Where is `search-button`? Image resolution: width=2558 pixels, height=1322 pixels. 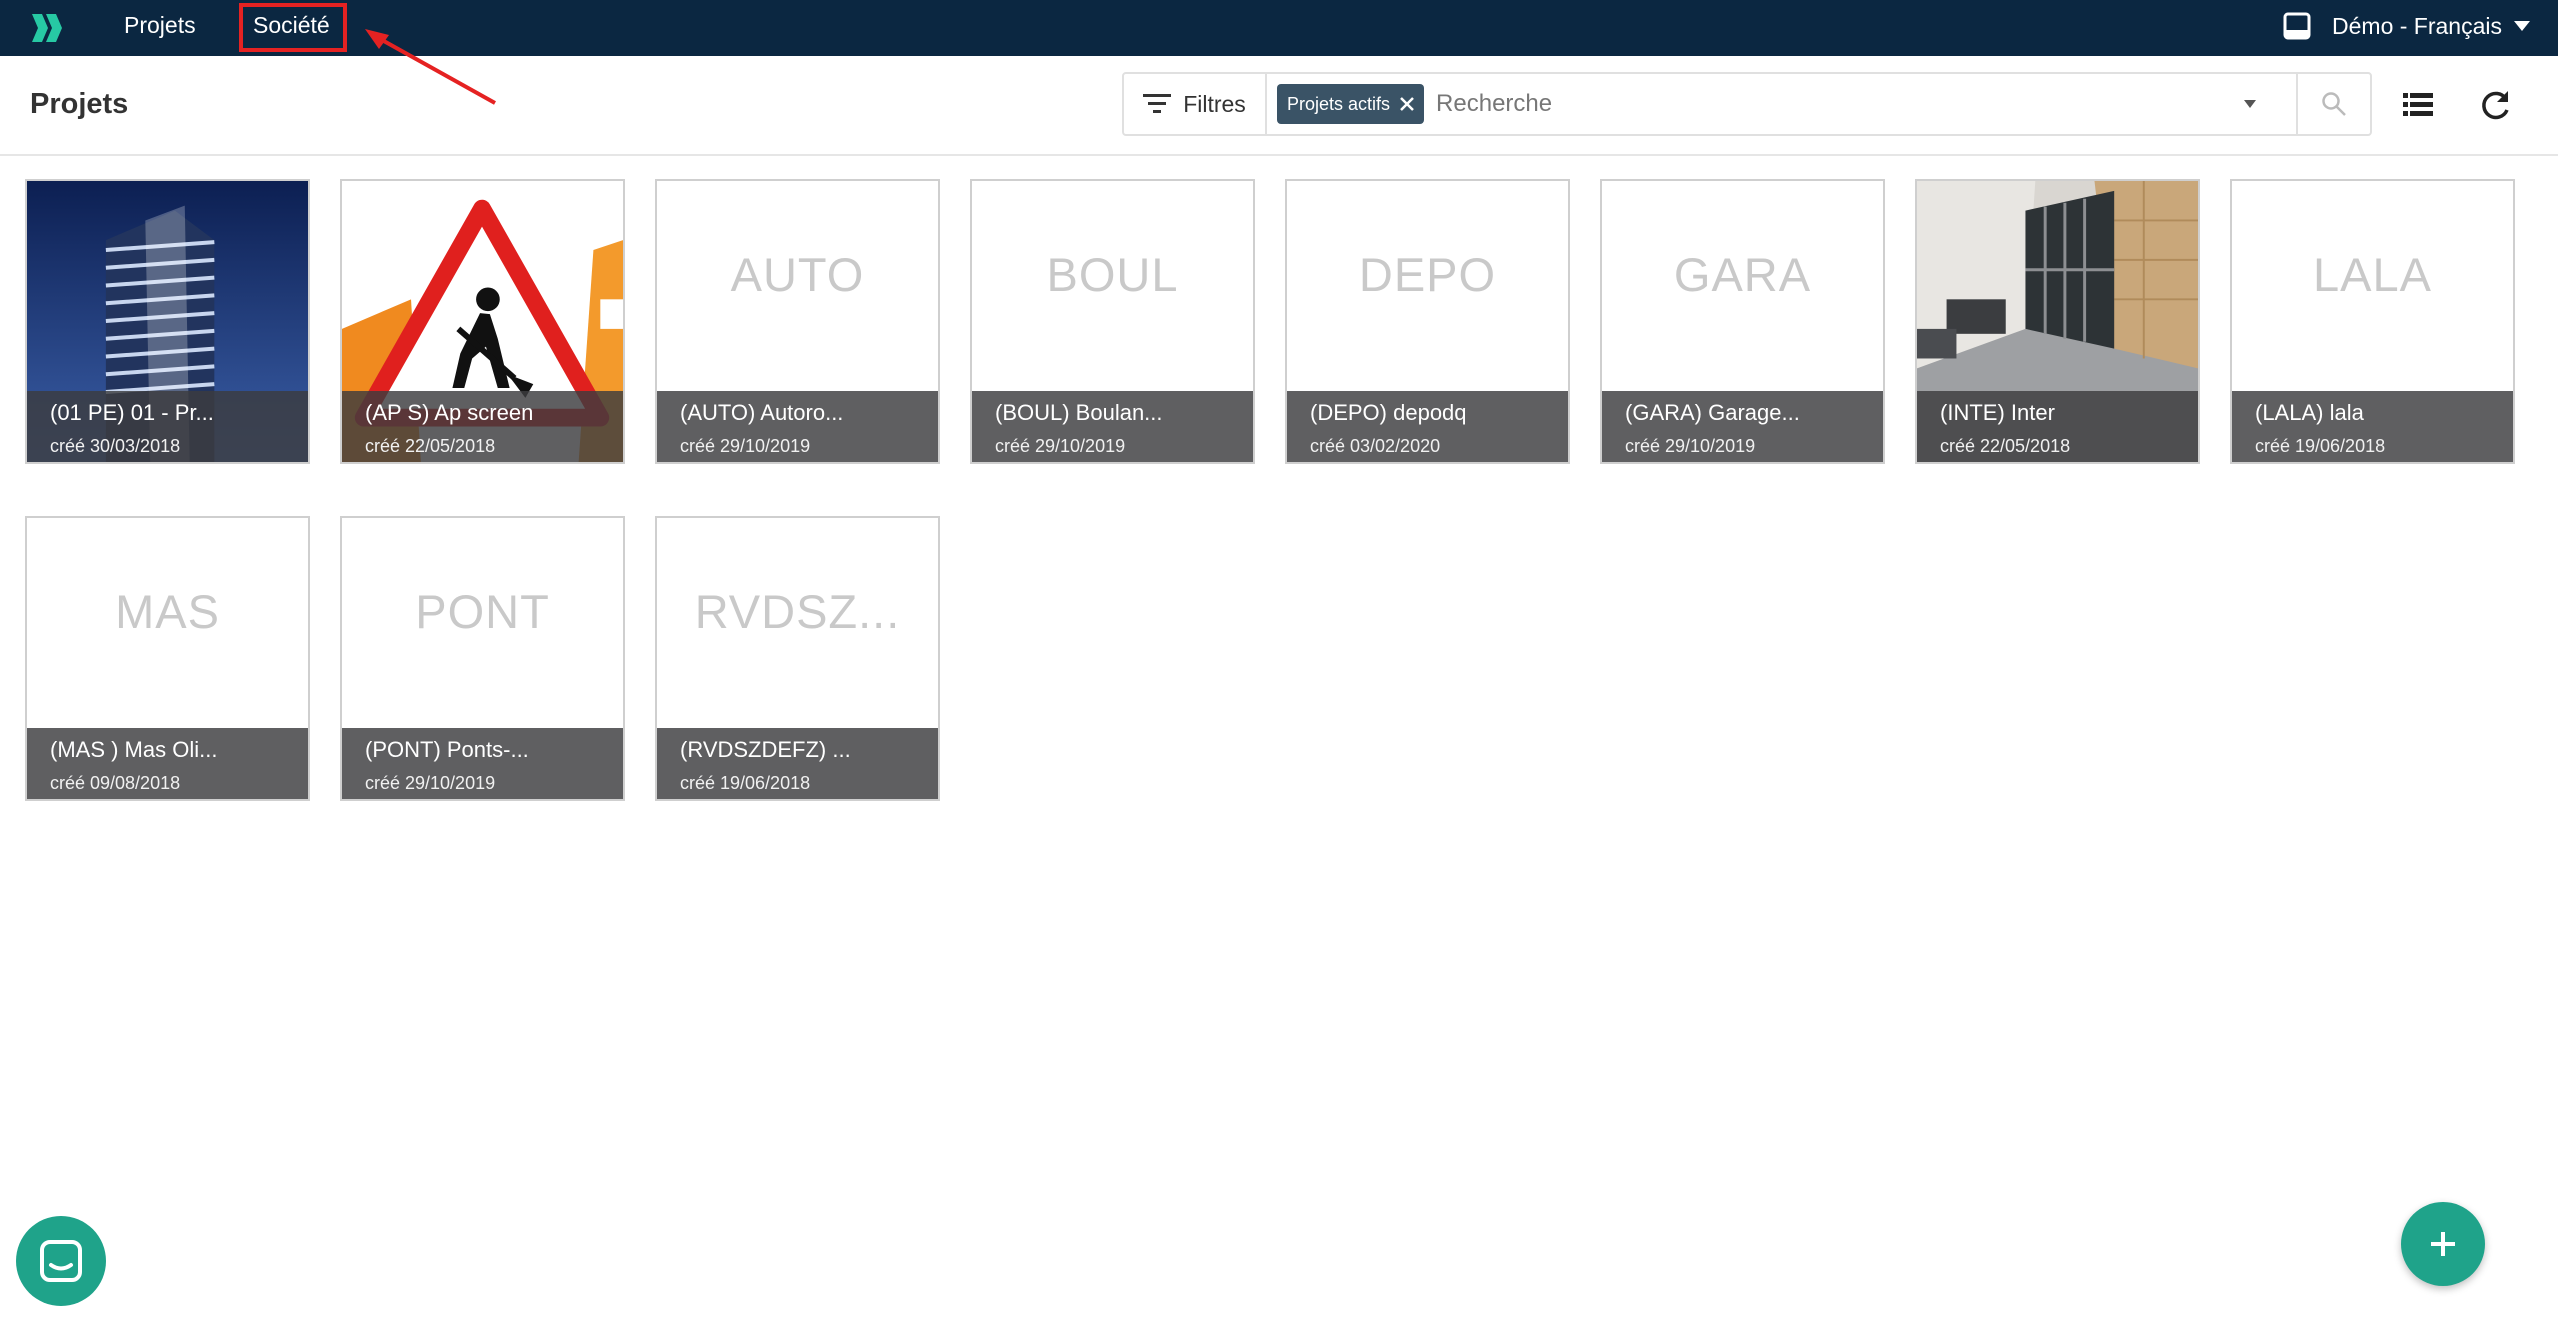 search-button is located at coordinates (2333, 104).